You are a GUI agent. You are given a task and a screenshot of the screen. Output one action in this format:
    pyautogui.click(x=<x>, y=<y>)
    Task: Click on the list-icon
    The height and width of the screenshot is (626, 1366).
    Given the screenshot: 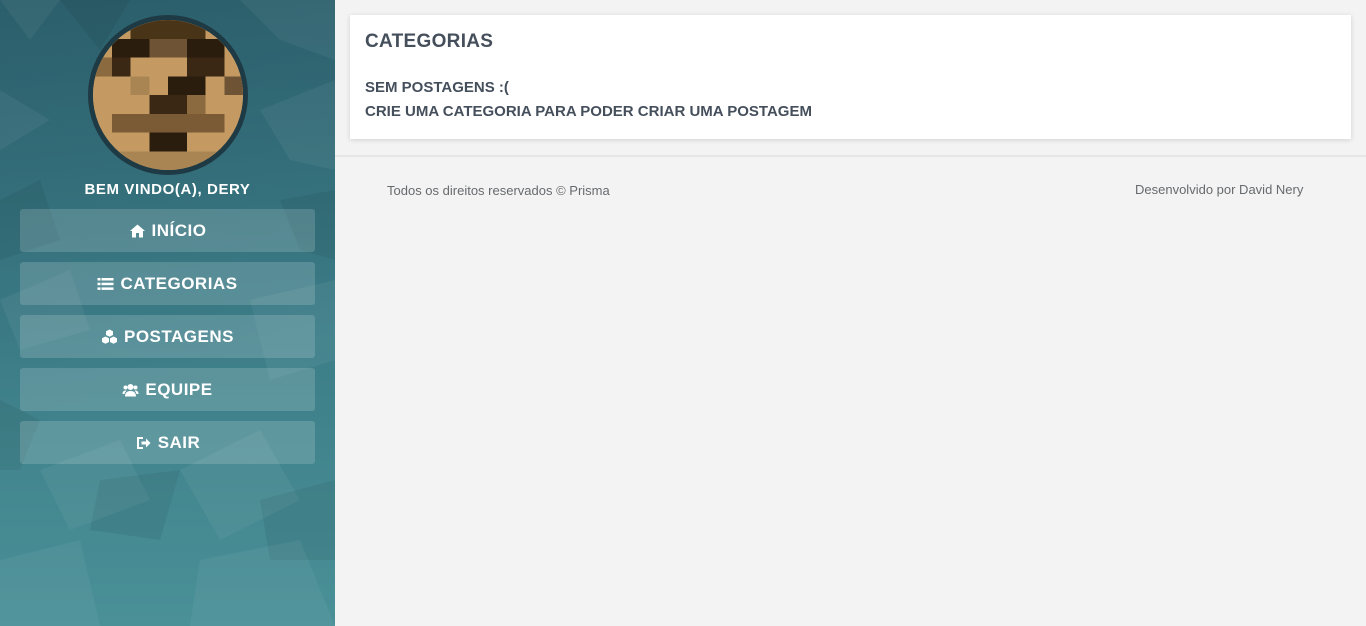 What is the action you would take?
    pyautogui.click(x=105, y=284)
    